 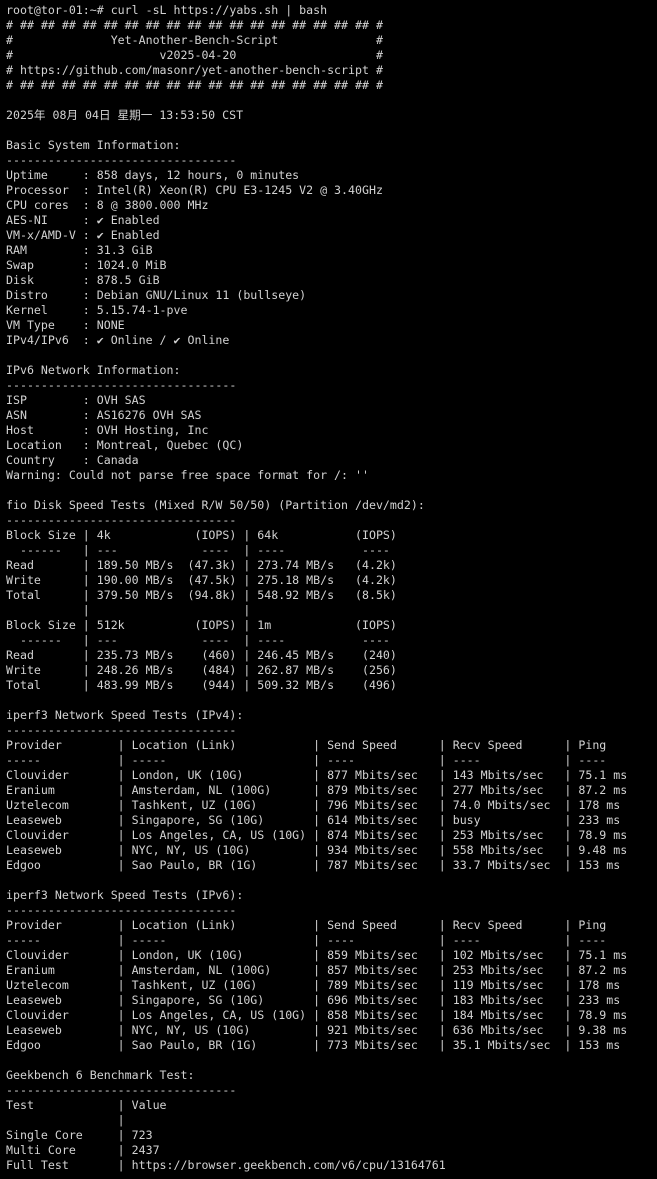 I want to click on terminal-output-line: RAM : 31.3 GiB, so click(x=79, y=250).